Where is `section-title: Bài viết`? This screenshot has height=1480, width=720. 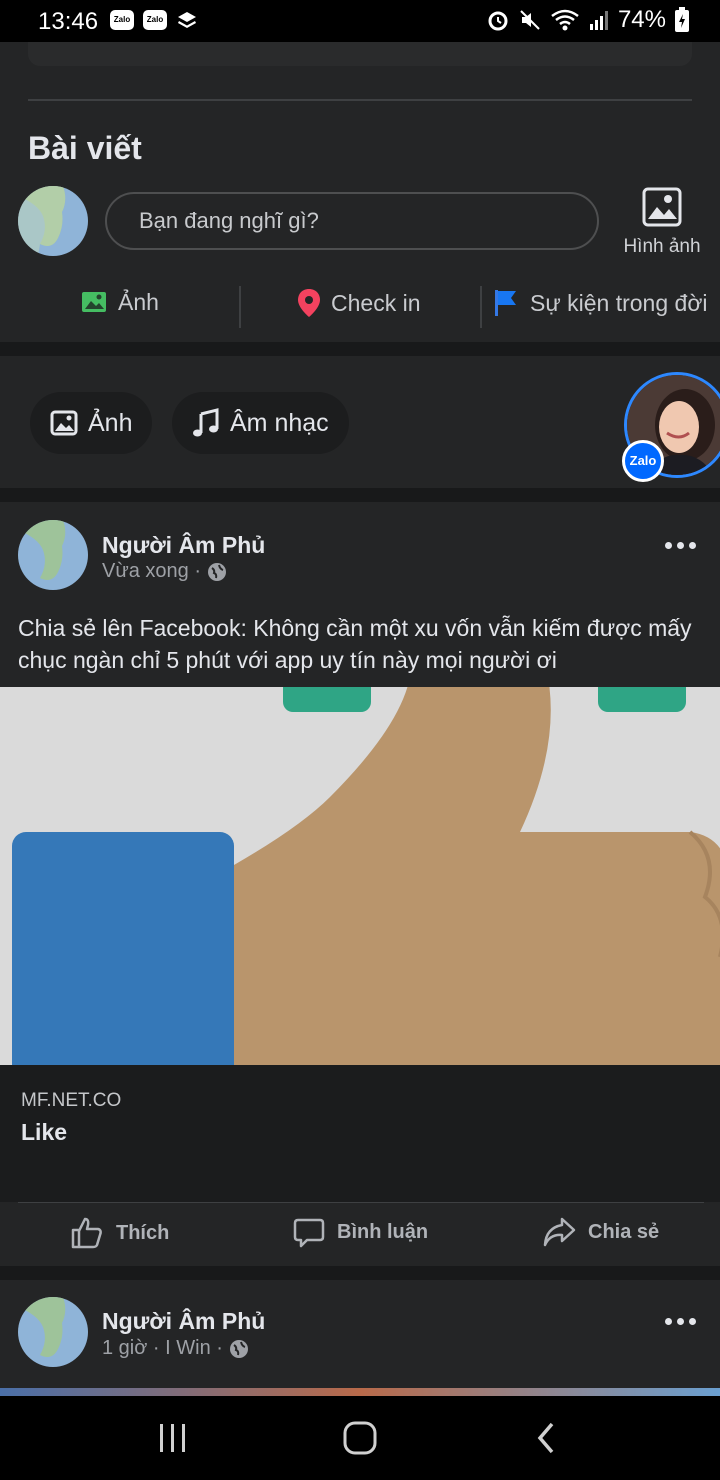 section-title: Bài viết is located at coordinates (85, 148).